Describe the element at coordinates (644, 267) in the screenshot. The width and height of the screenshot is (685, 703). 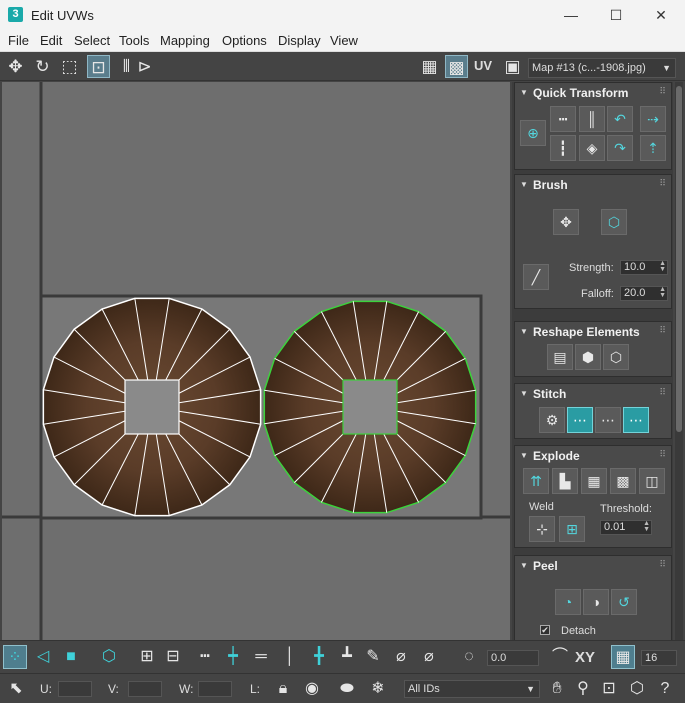
I see `strength-spinner: 10.0 ▲ ▼` at that location.